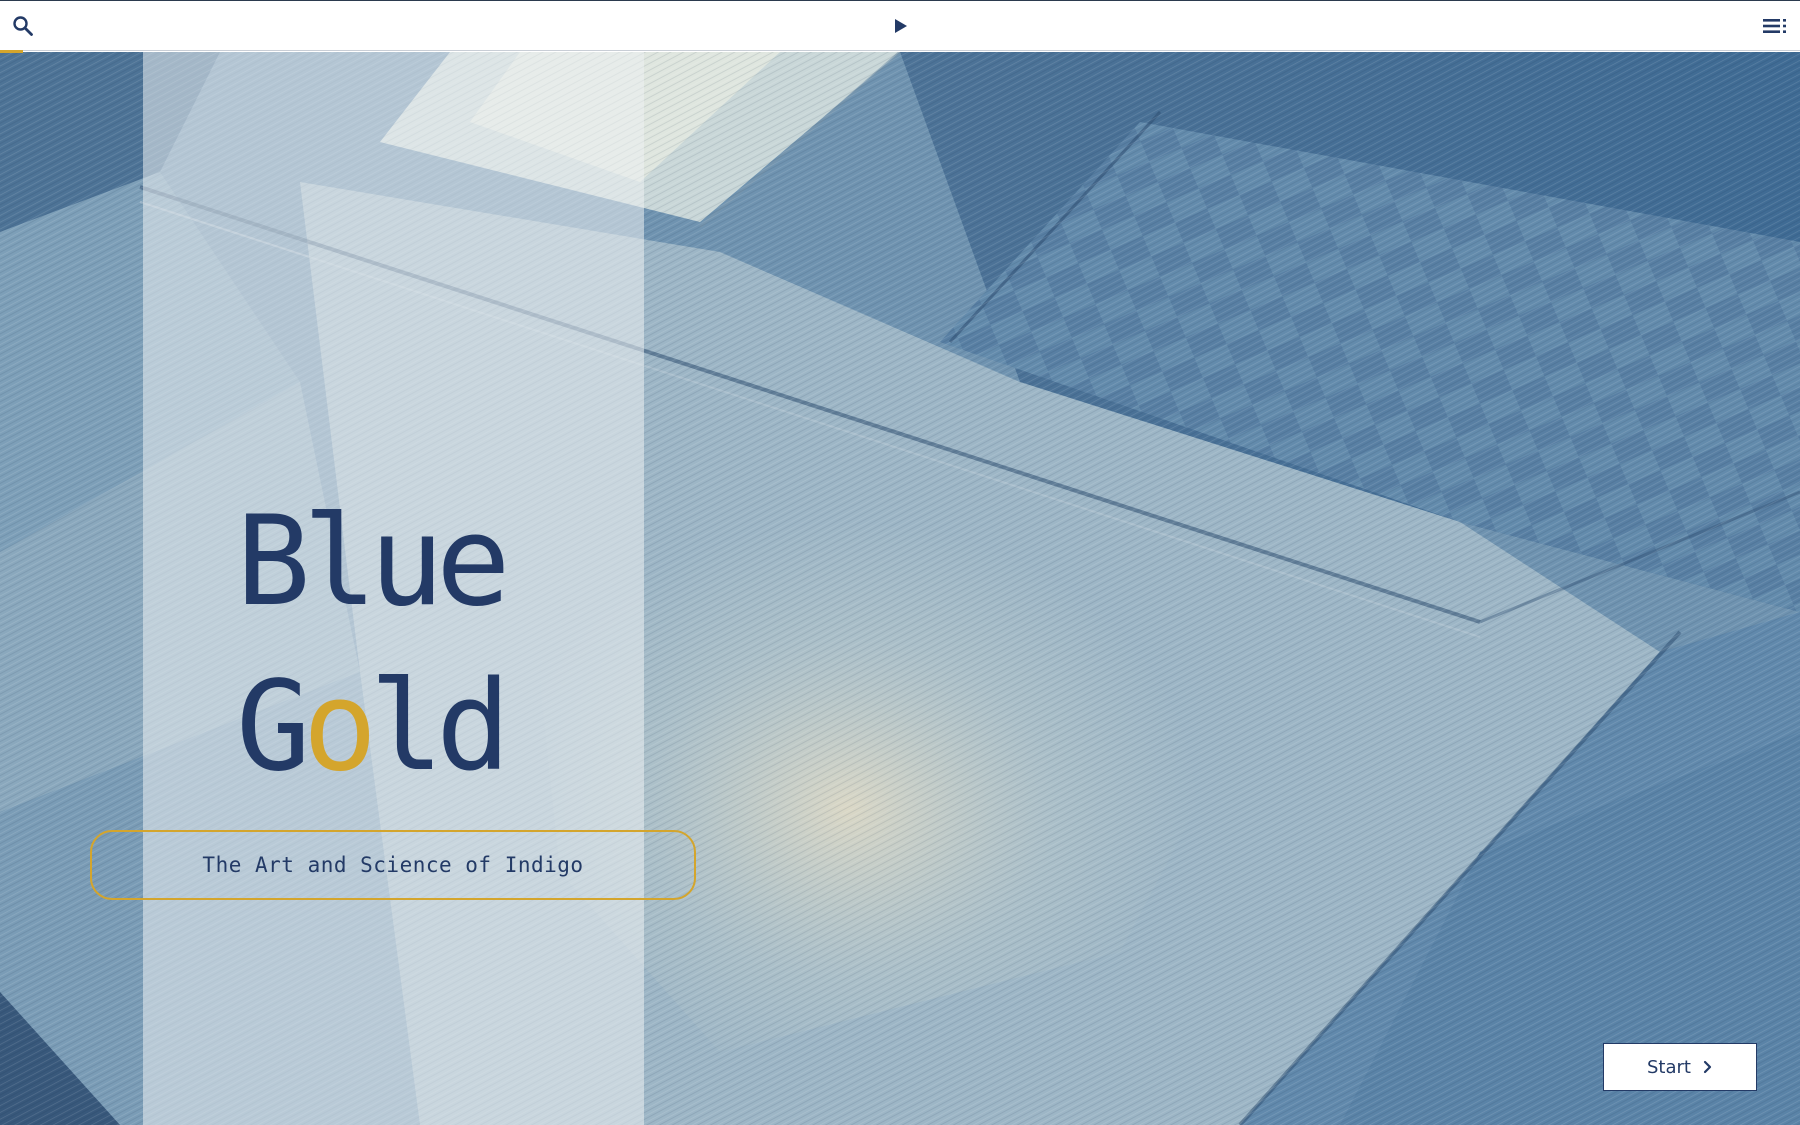 This screenshot has height=1125, width=1800. Describe the element at coordinates (473, 562) in the screenshot. I see `title-letter: e` at that location.